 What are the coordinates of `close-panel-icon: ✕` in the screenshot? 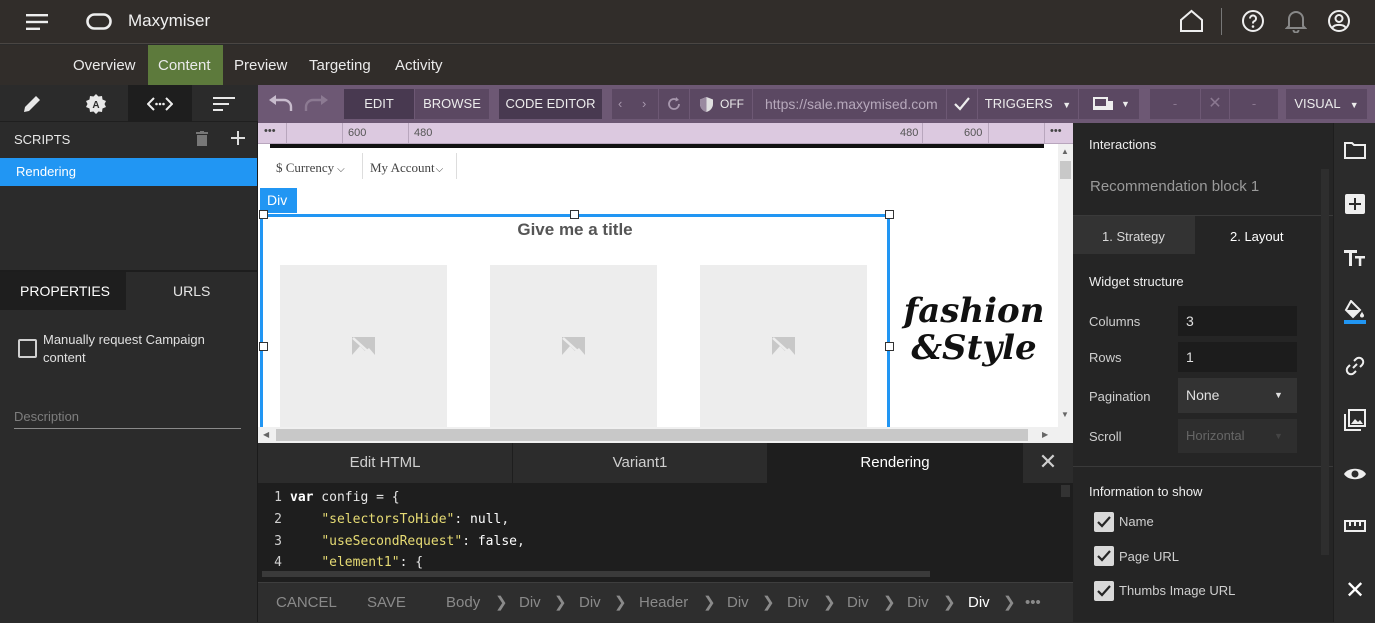 It's located at (1354, 590).